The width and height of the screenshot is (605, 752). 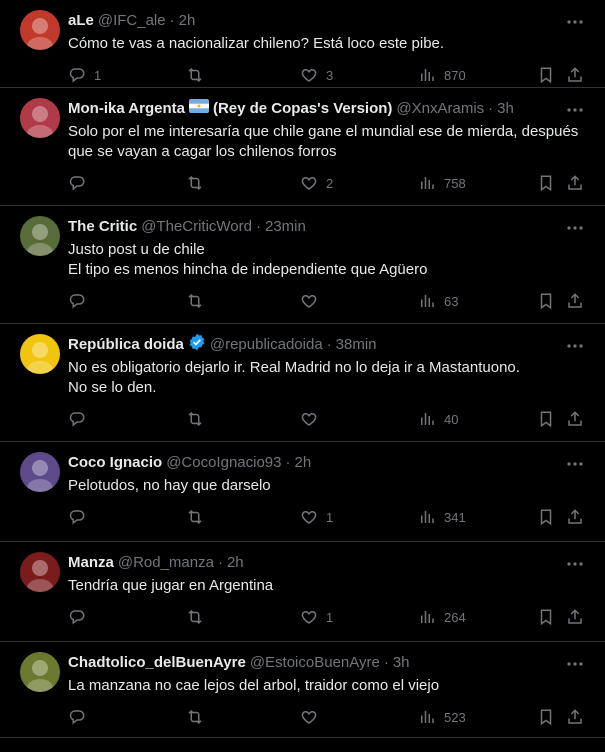 I want to click on views-button: 63, so click(x=438, y=301).